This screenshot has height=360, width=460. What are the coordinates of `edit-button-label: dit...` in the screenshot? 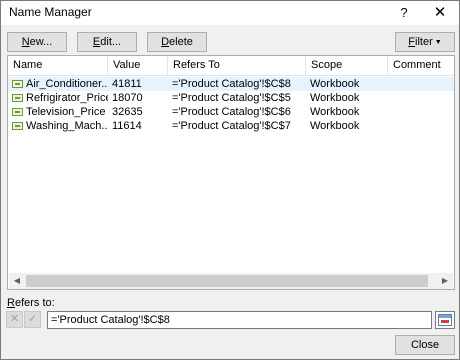 It's located at (111, 42).